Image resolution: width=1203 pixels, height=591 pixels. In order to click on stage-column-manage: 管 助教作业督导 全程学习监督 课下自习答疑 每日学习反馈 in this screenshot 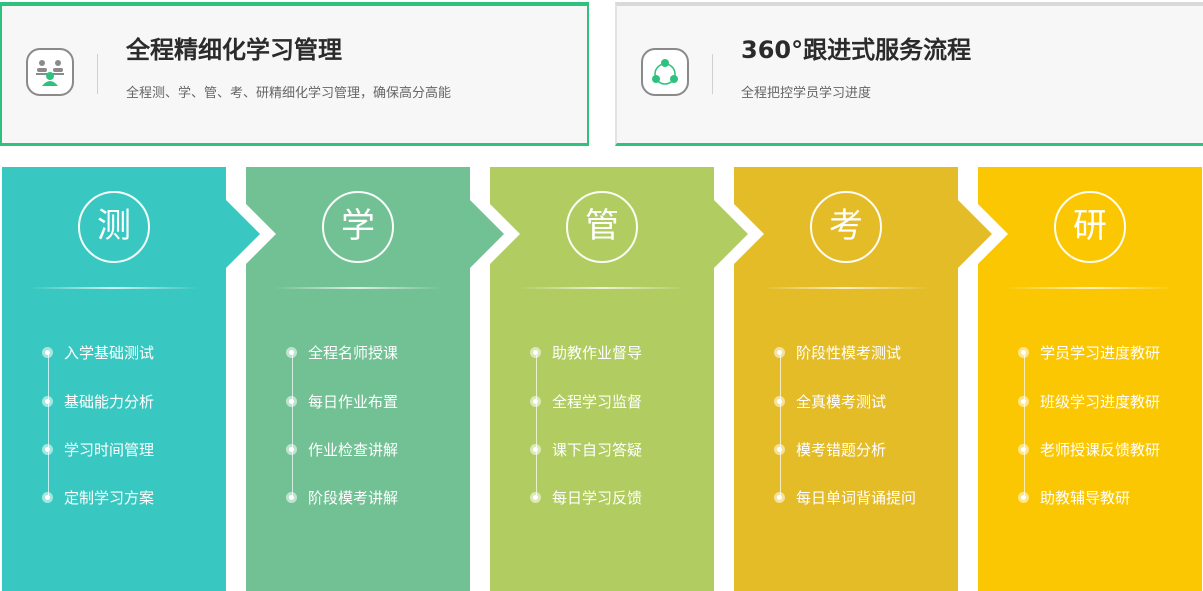, I will do `click(602, 379)`.